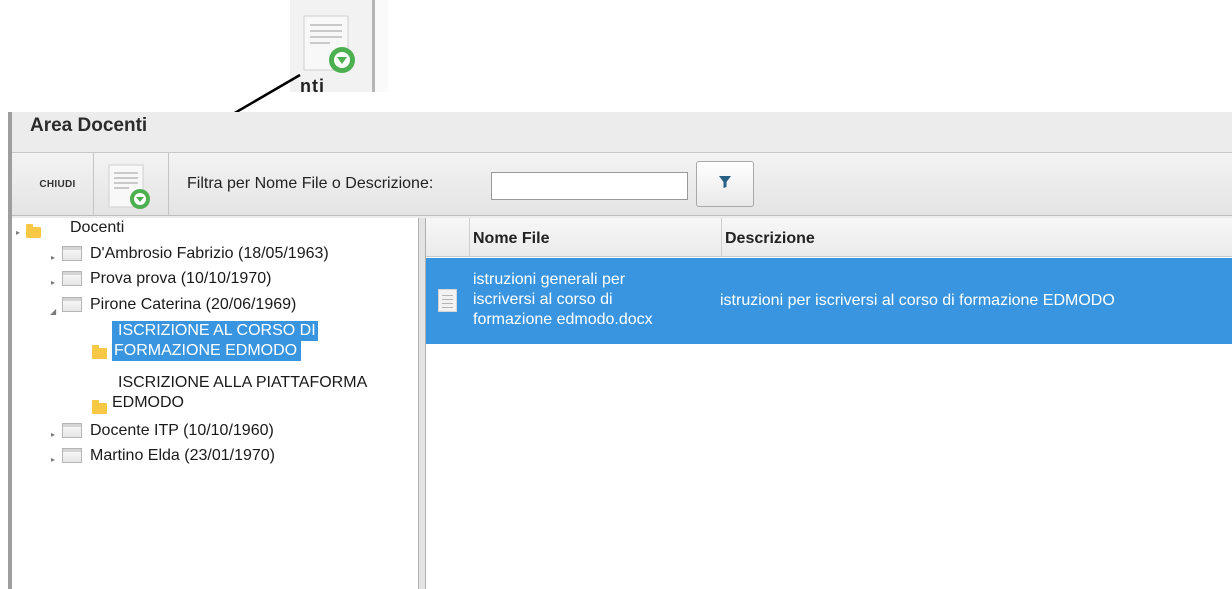  Describe the element at coordinates (193, 304) in the screenshot. I see `tree-item-label: Pirone Caterina (20/06/1969)` at that location.